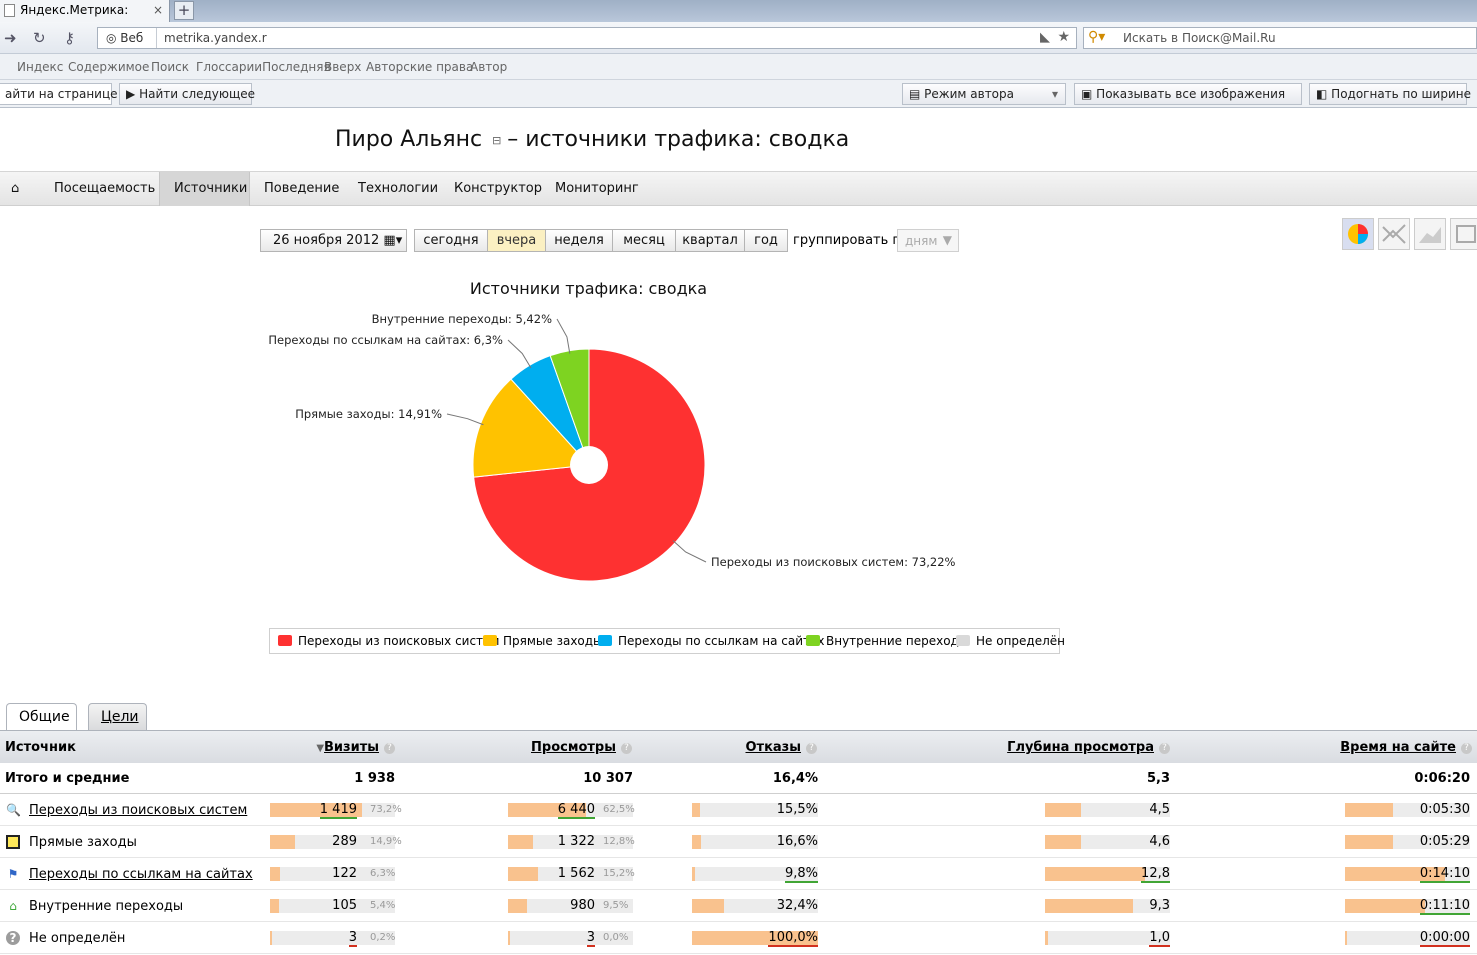 The image size is (1477, 955). I want to click on reload-icon: ↻, so click(39, 38).